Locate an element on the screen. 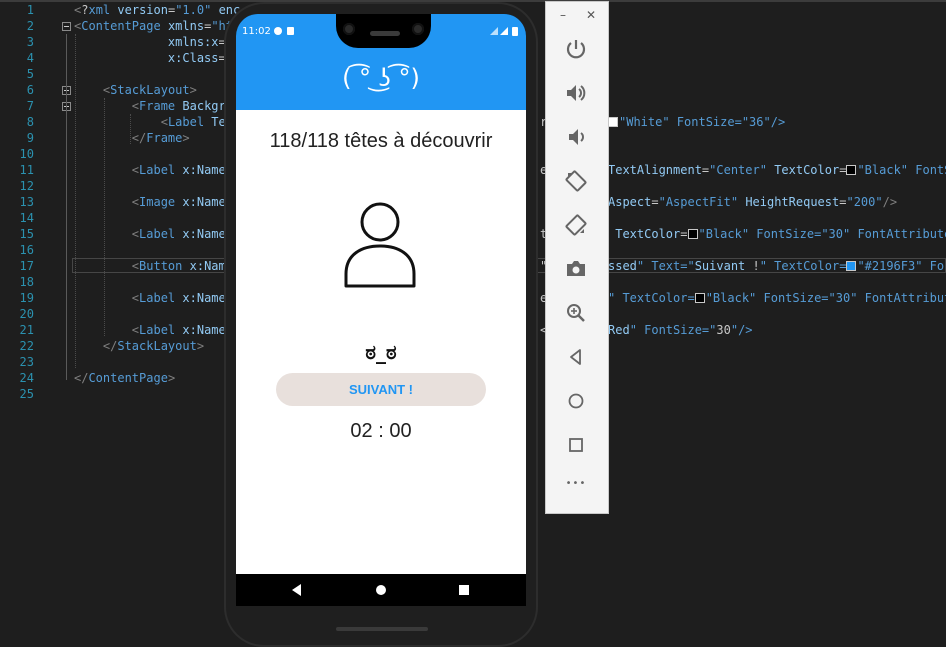 This screenshot has height=647, width=946. emulator-toolbar: – ✕ ••• is located at coordinates (577, 257).